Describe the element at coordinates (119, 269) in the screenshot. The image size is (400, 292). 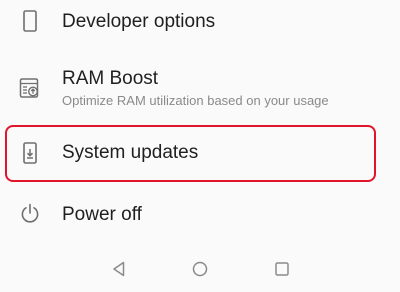
I see `back-icon` at that location.